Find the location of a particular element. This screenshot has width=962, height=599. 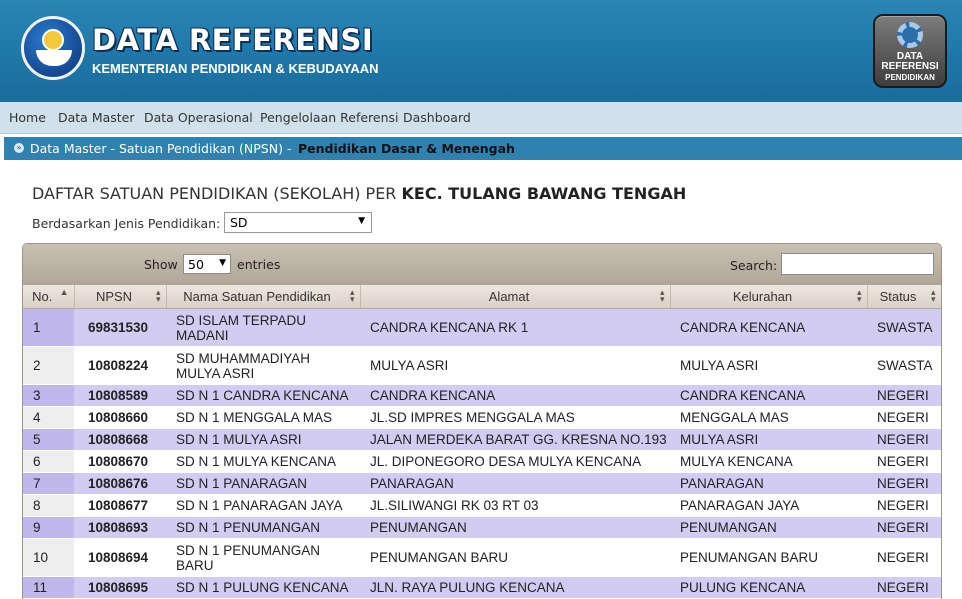

cell-nama: SD N 1 MULYA KENCANA is located at coordinates (263, 461).